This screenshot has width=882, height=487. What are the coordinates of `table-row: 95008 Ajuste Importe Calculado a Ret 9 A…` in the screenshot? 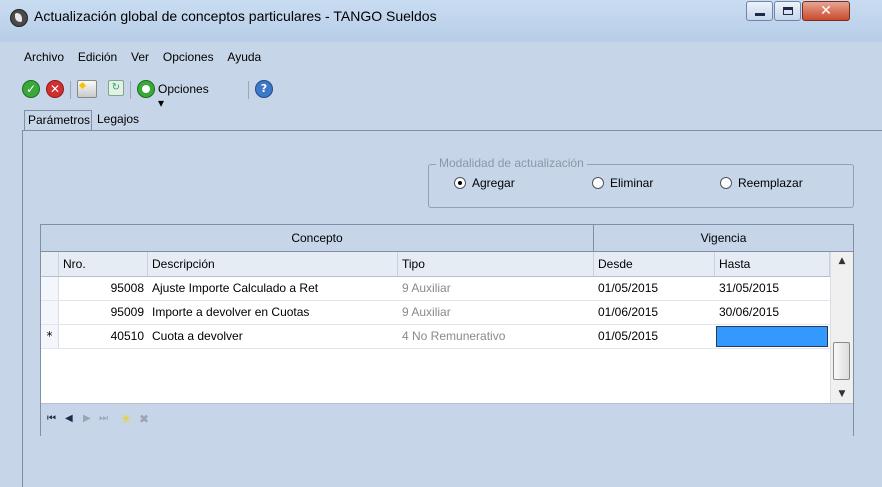 It's located at (435, 289).